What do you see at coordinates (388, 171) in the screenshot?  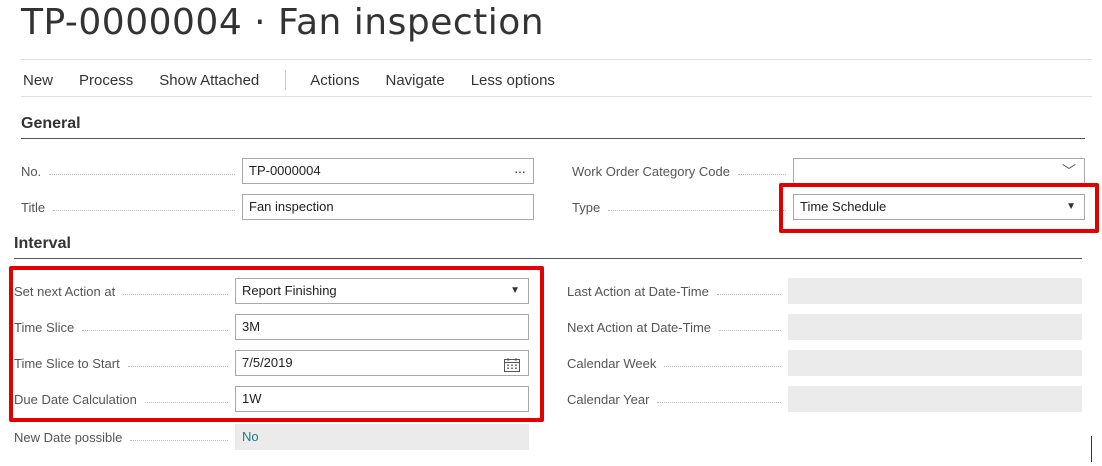 I see `no-field: TP-0000004 ···` at bounding box center [388, 171].